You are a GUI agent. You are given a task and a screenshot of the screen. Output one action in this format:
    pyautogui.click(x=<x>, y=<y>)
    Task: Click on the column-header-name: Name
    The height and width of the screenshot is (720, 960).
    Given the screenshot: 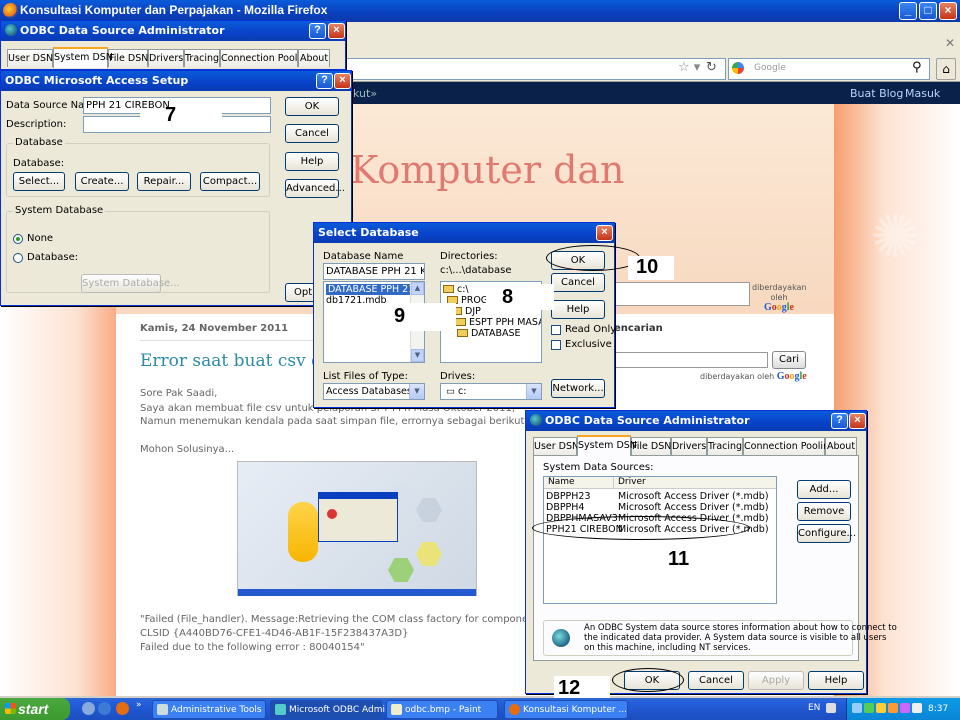 What is the action you would take?
    pyautogui.click(x=579, y=483)
    